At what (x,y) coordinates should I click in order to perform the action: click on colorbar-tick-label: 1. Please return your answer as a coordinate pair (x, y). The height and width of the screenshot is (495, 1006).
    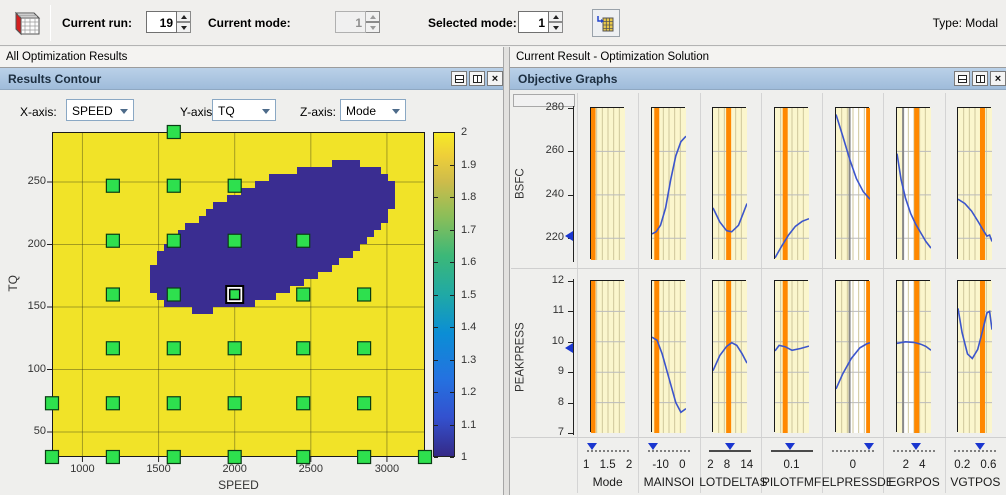
    Looking at the image, I should click on (464, 457).